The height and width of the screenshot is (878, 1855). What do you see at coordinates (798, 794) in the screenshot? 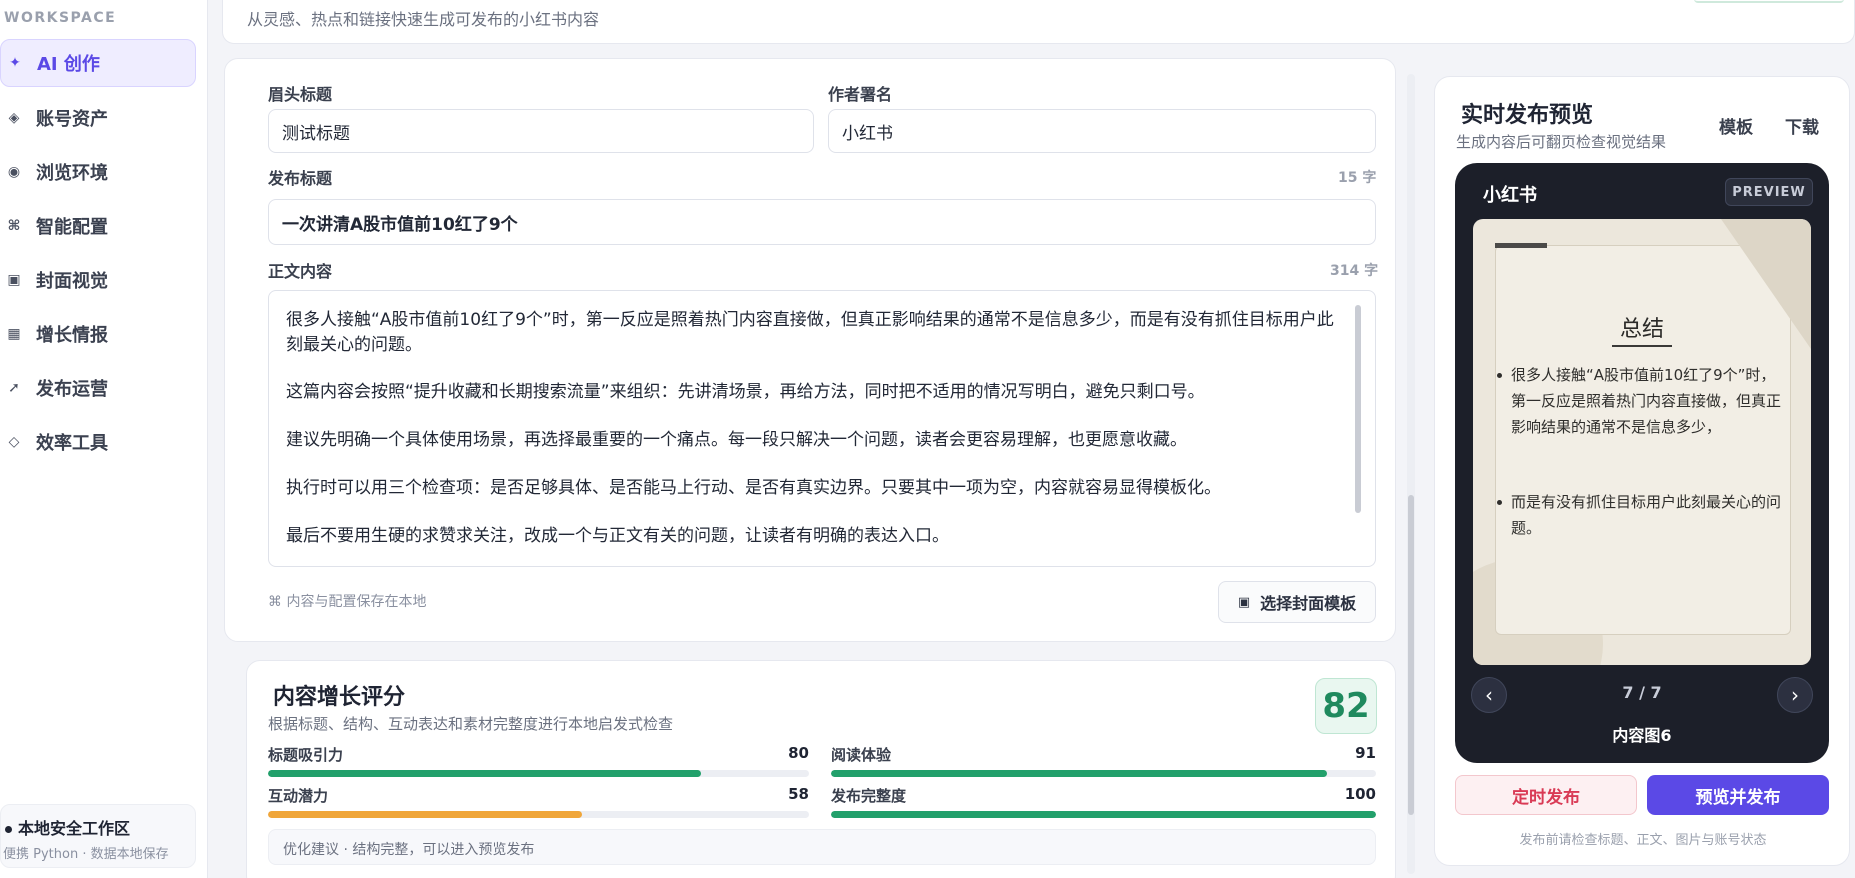
I see `metric-value: 58` at bounding box center [798, 794].